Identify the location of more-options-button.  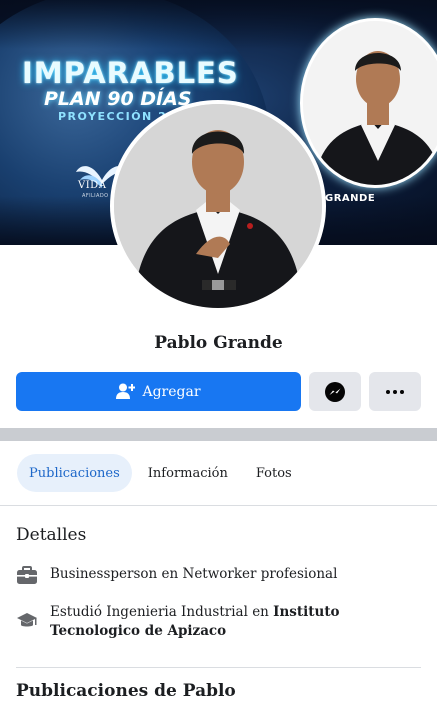
(395, 391).